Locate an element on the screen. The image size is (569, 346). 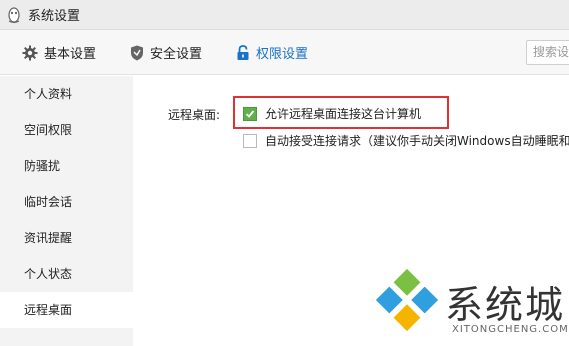
window-title: 系统设置 is located at coordinates (54, 16).